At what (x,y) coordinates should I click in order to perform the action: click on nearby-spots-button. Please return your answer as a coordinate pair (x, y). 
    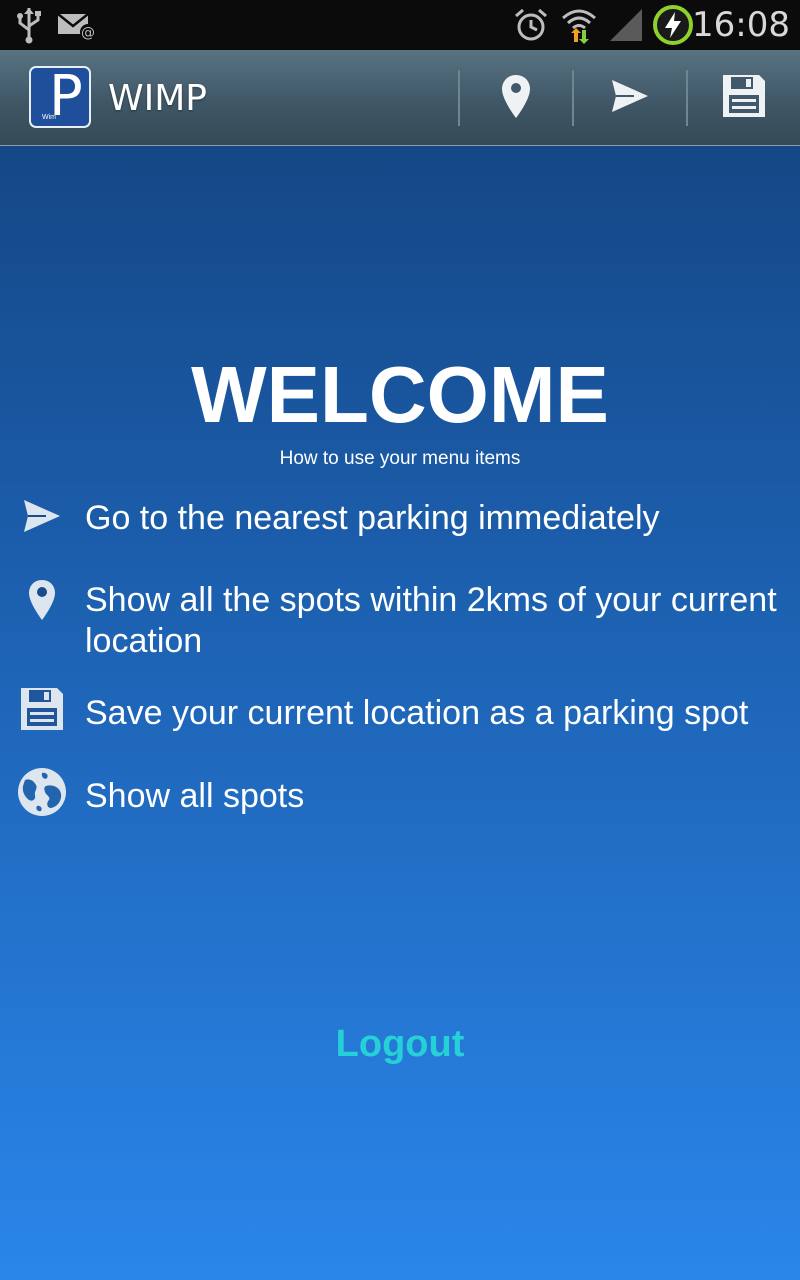
    Looking at the image, I should click on (516, 98).